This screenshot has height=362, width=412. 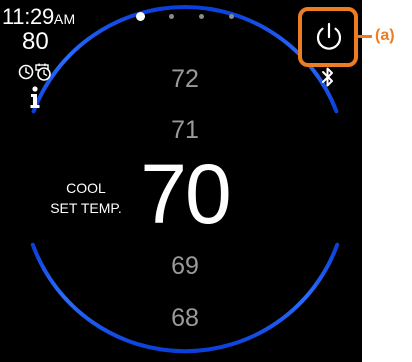 What do you see at coordinates (28, 16) in the screenshot?
I see `clock-time: 11:29` at bounding box center [28, 16].